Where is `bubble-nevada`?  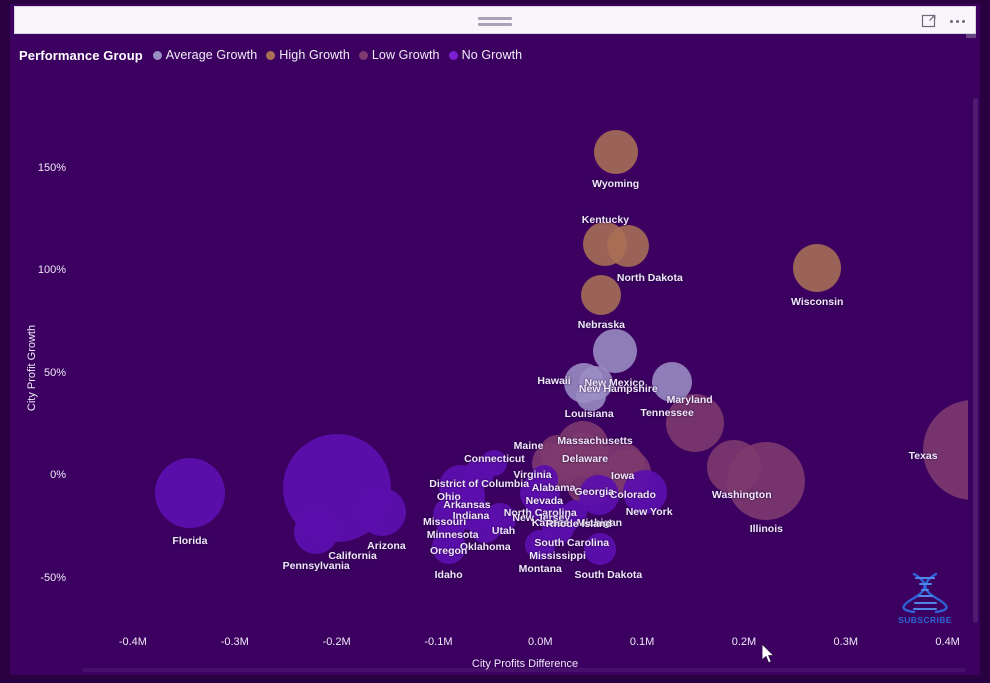 bubble-nevada is located at coordinates (544, 479).